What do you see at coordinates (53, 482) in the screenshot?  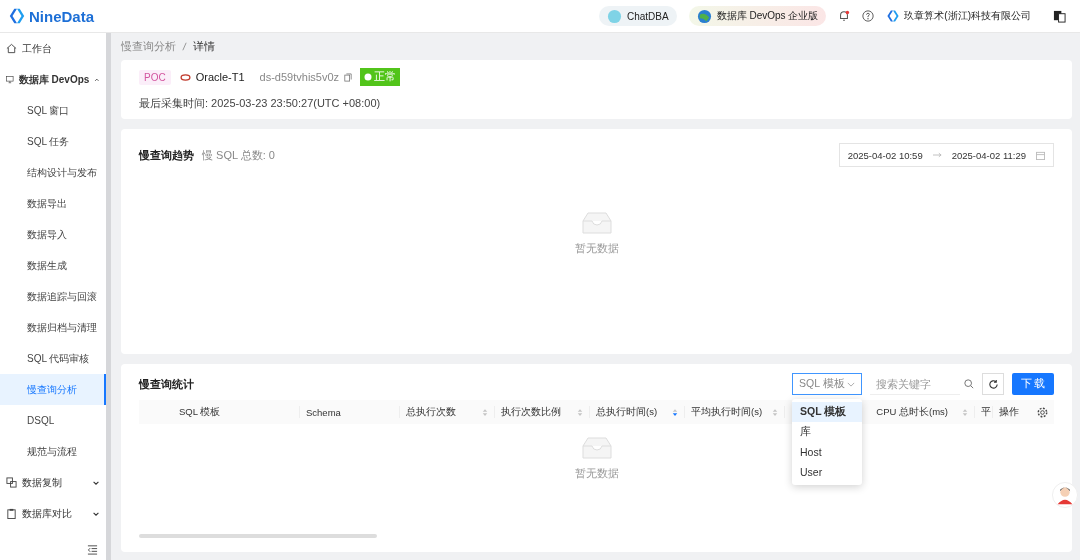 I see `sidebar-group: 数据复制` at bounding box center [53, 482].